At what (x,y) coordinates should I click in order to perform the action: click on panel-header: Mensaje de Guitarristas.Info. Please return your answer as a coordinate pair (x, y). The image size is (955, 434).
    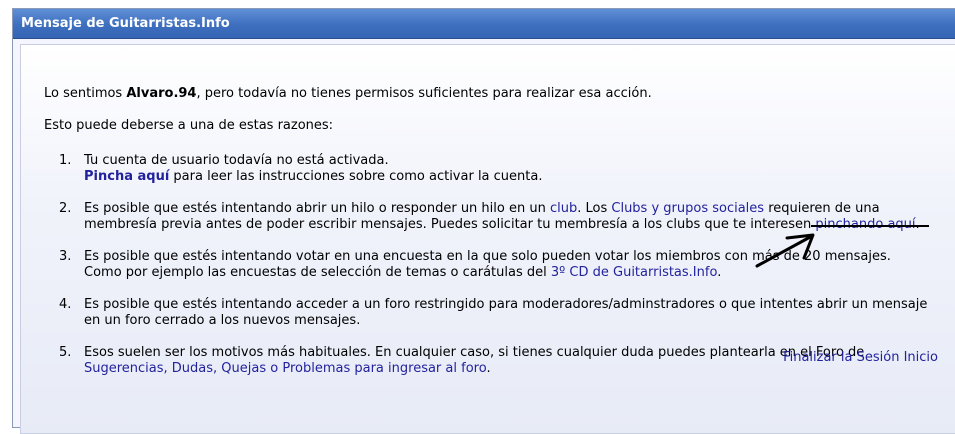
    Looking at the image, I should click on (484, 24).